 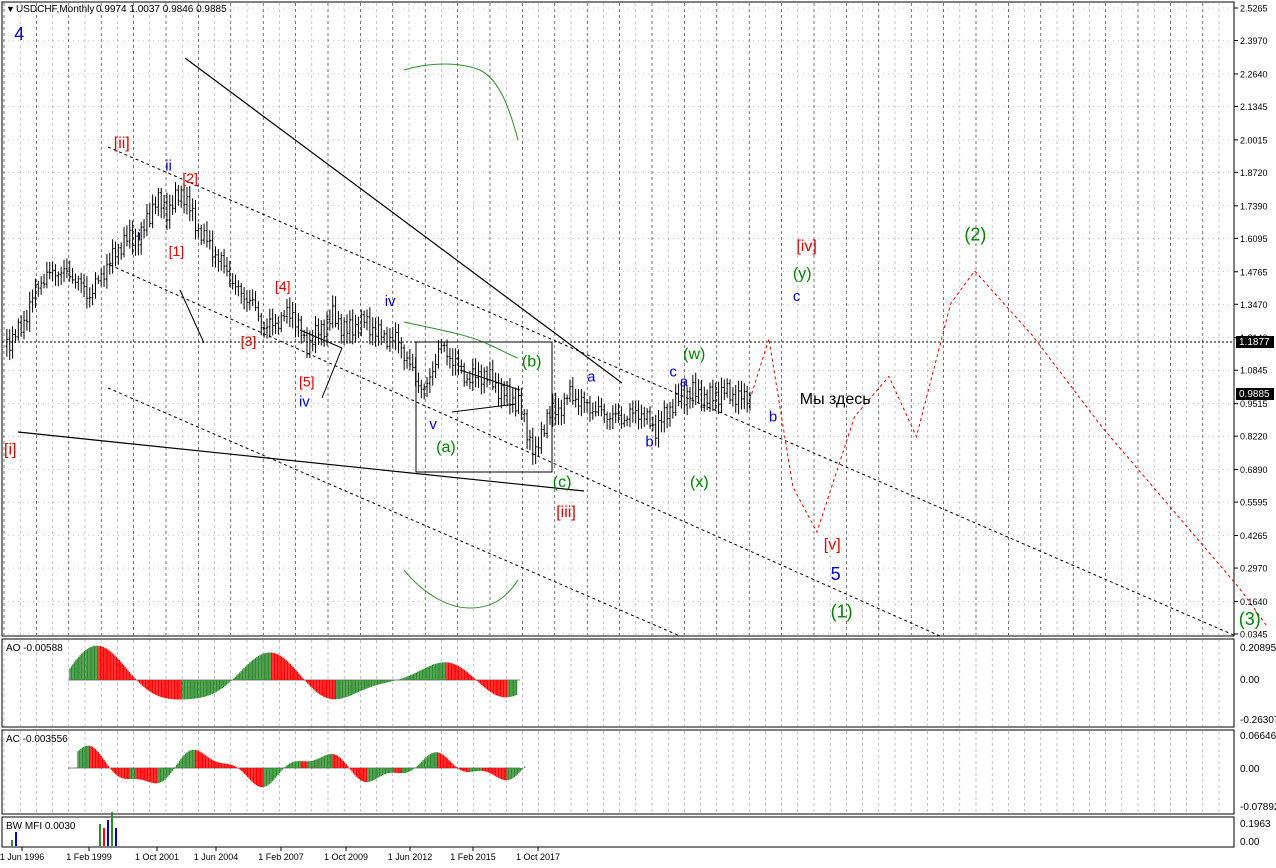 What do you see at coordinates (1254, 635) in the screenshot?
I see `y-tick-label: 0.0345` at bounding box center [1254, 635].